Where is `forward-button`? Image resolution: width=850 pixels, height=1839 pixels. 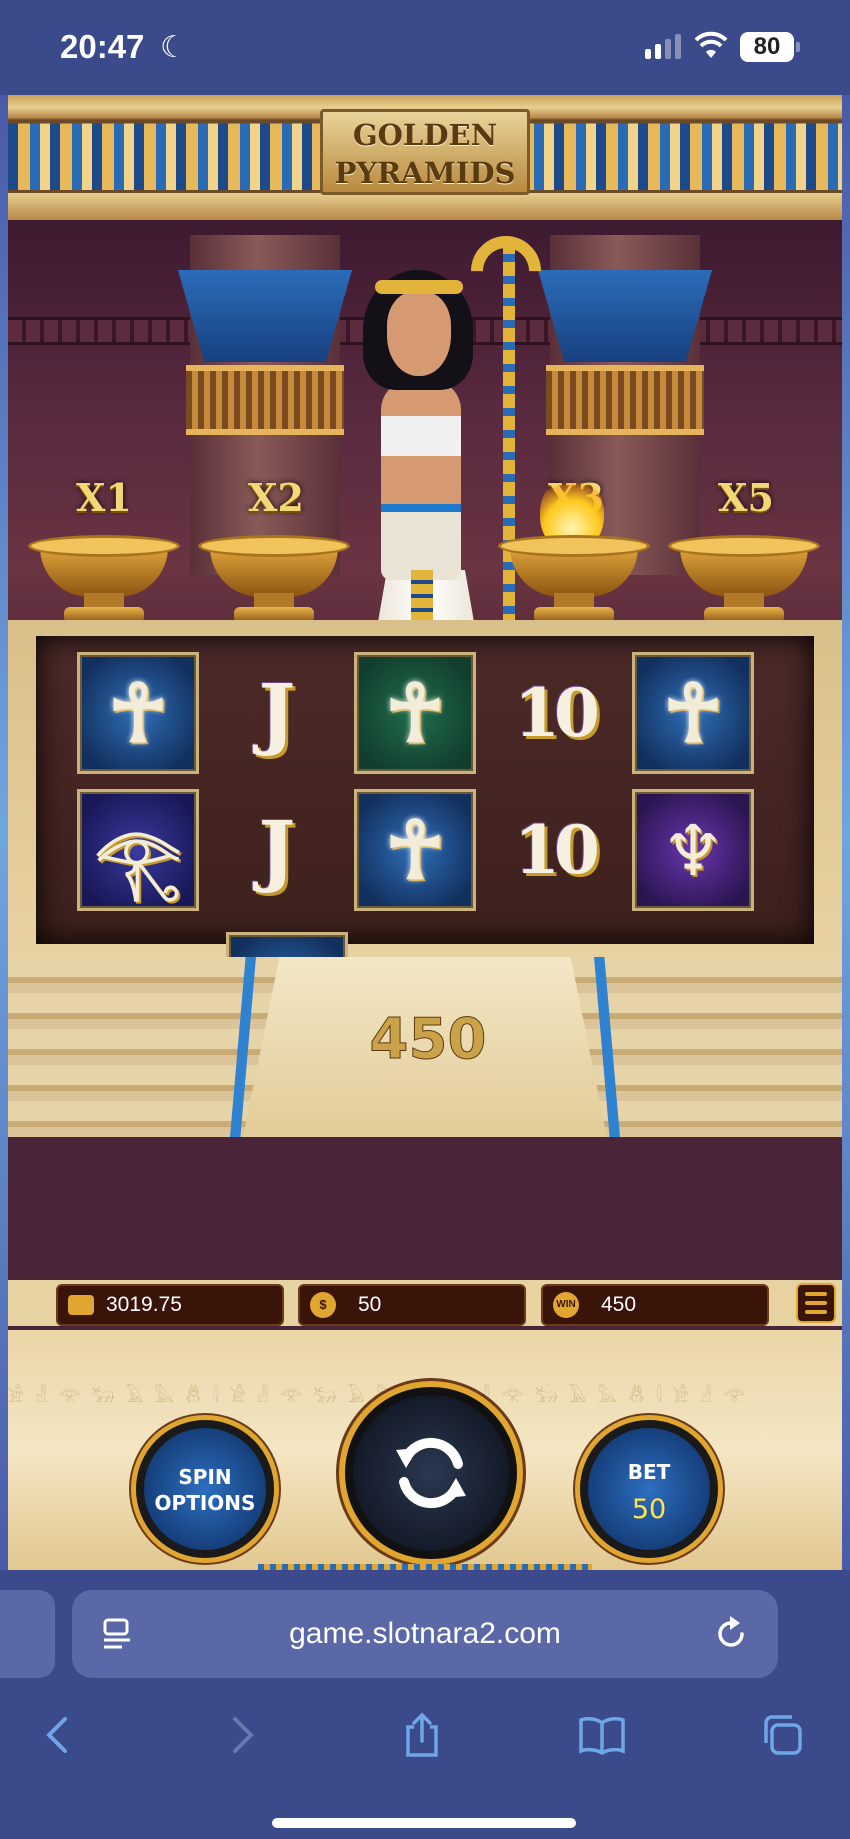
forward-button is located at coordinates (242, 1735).